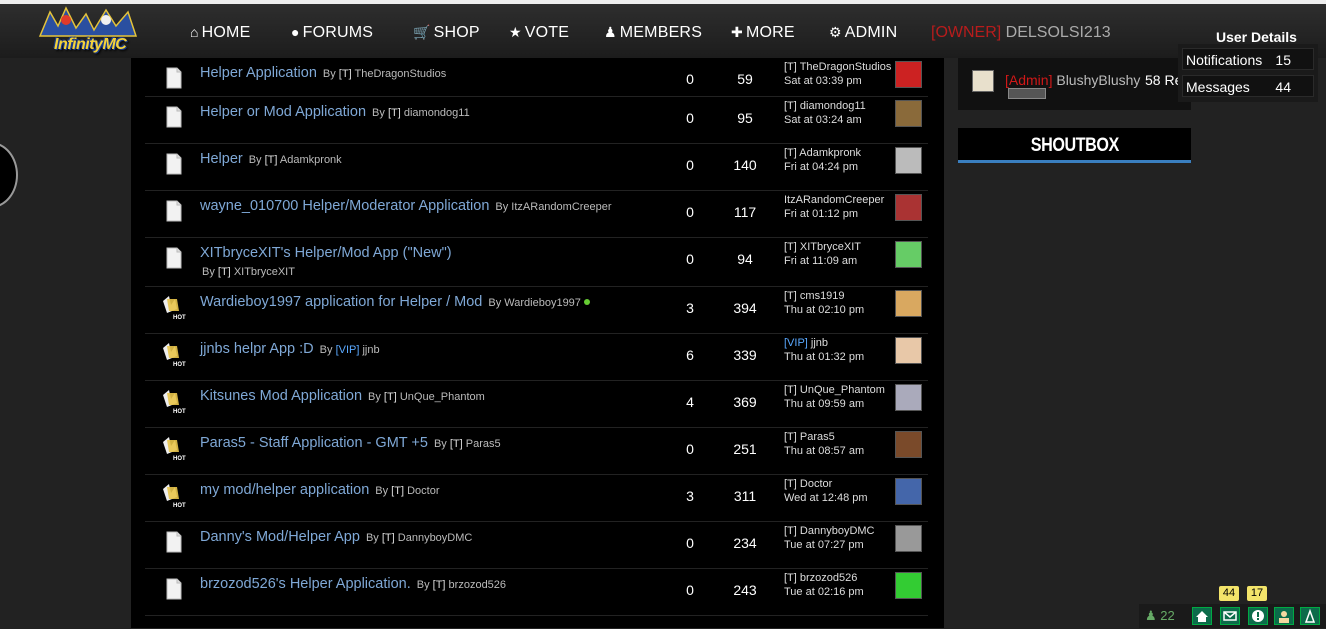 This screenshot has width=1326, height=629. Describe the element at coordinates (839, 120) in the screenshot. I see `last-post-time: Sat at 03:24 am` at that location.